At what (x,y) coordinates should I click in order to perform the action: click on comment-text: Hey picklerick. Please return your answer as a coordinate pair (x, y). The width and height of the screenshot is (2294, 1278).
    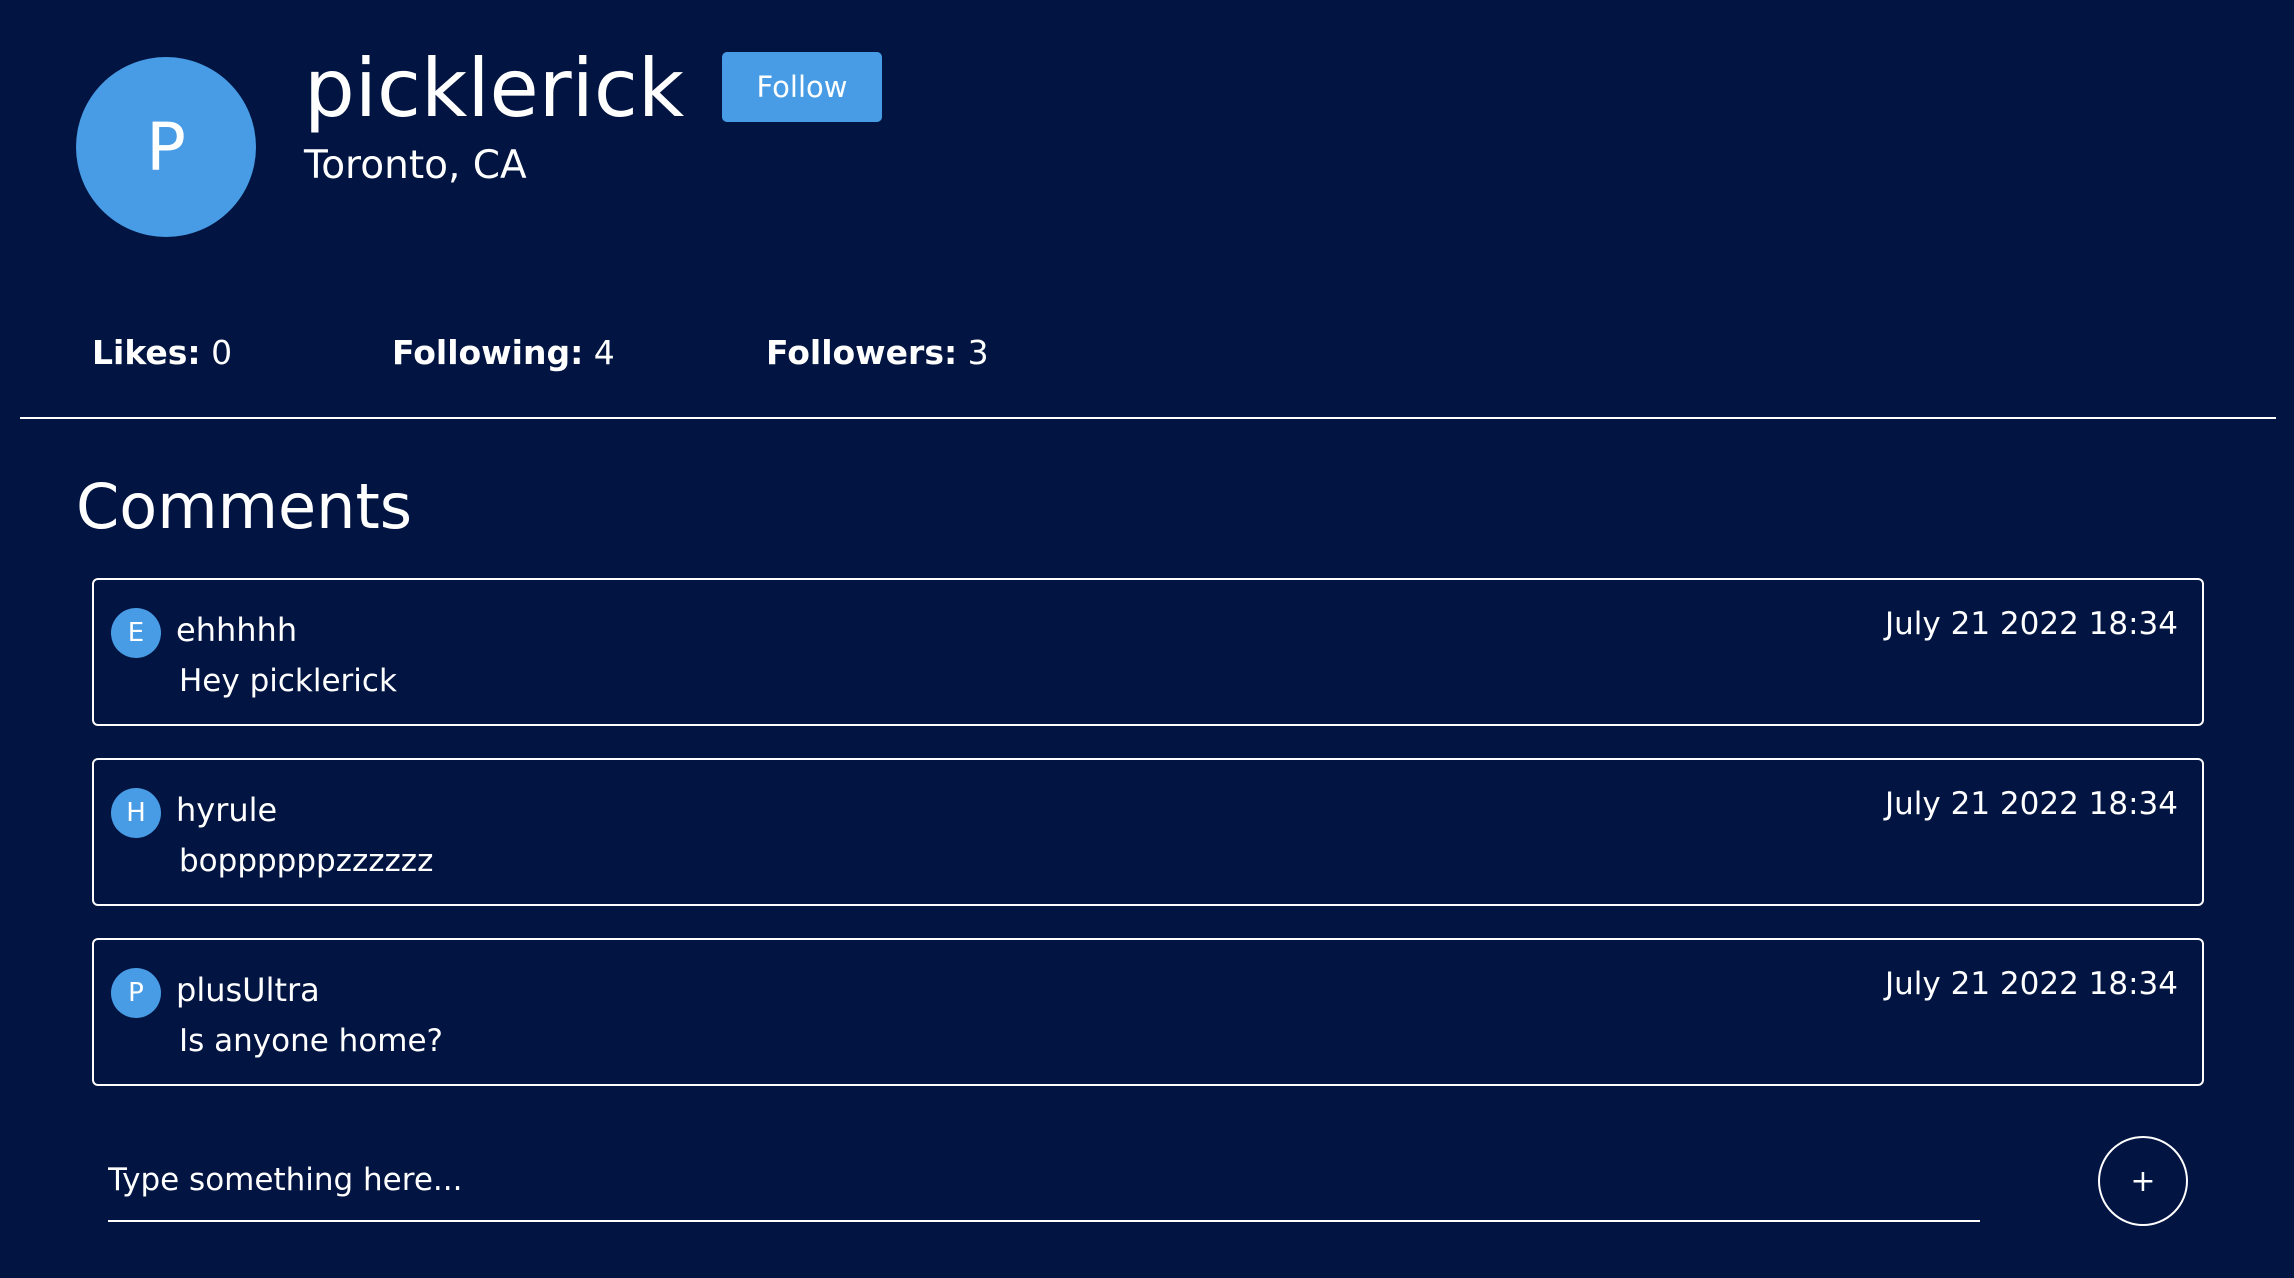
    Looking at the image, I should click on (288, 681).